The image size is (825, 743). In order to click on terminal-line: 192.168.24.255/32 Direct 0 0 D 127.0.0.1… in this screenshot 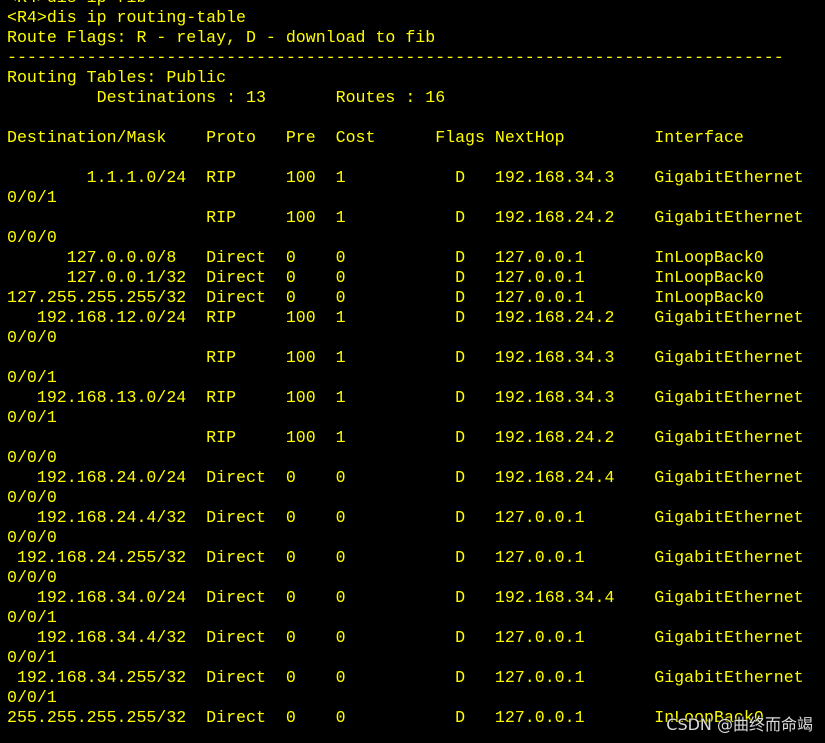, I will do `click(405, 557)`.